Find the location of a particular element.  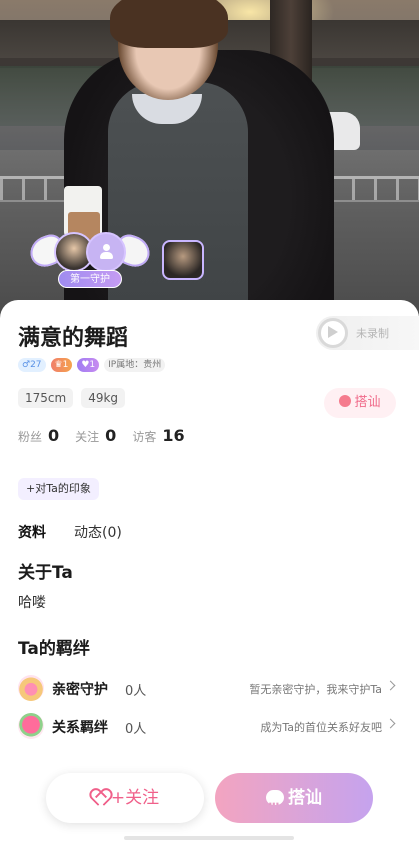

add-impression-button: +对Ta的印象 is located at coordinates (58, 489).